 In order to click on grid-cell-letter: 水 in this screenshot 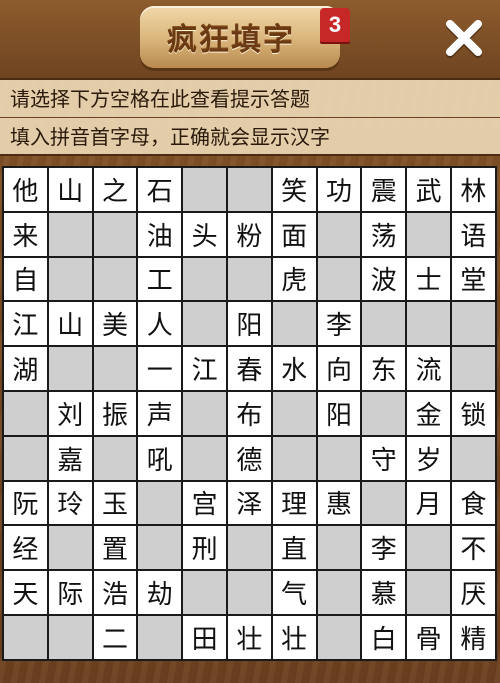, I will do `click(294, 368)`.